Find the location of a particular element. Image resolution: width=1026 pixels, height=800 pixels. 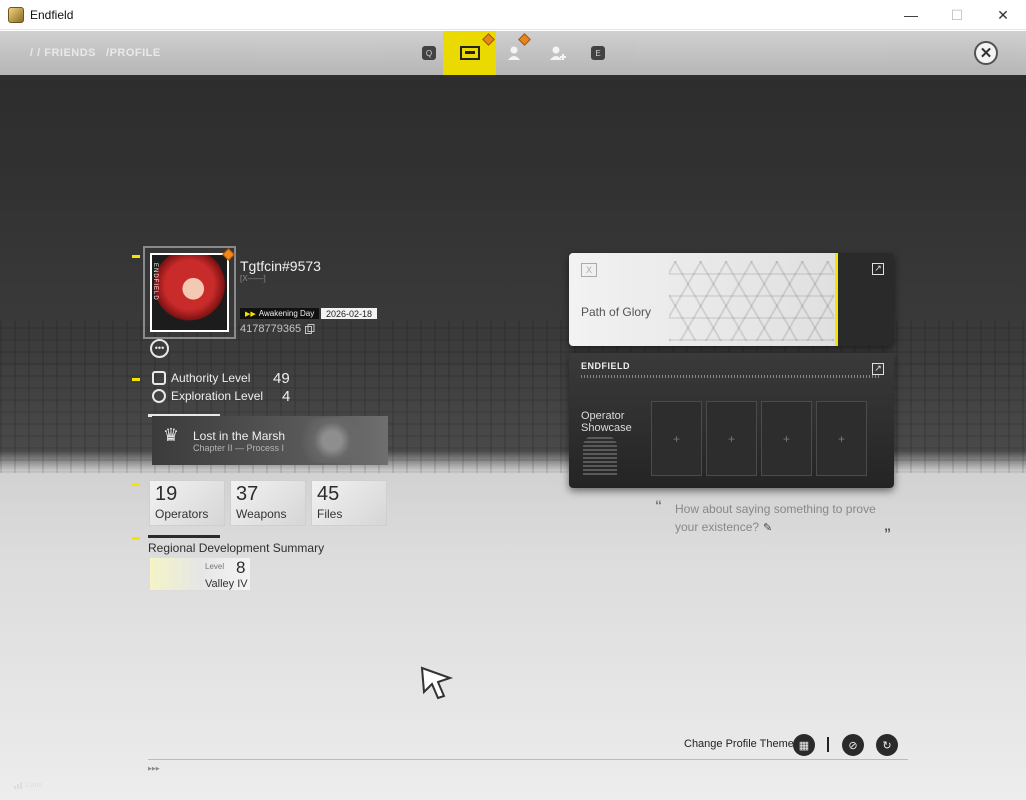

region-name: Valley IV is located at coordinates (226, 584).